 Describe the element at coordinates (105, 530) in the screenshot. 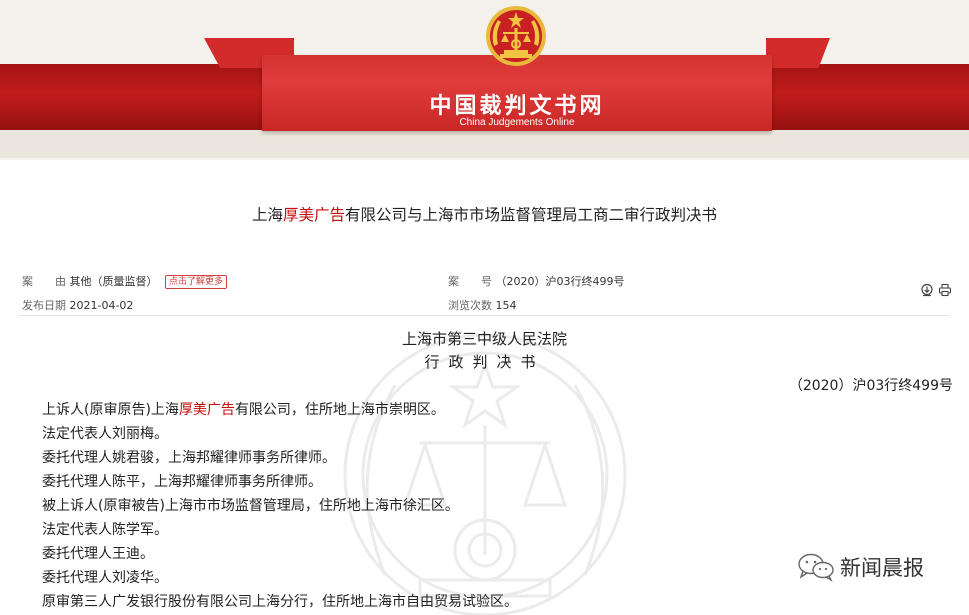

I see `paragraph: 法定代表人陈学军。` at that location.